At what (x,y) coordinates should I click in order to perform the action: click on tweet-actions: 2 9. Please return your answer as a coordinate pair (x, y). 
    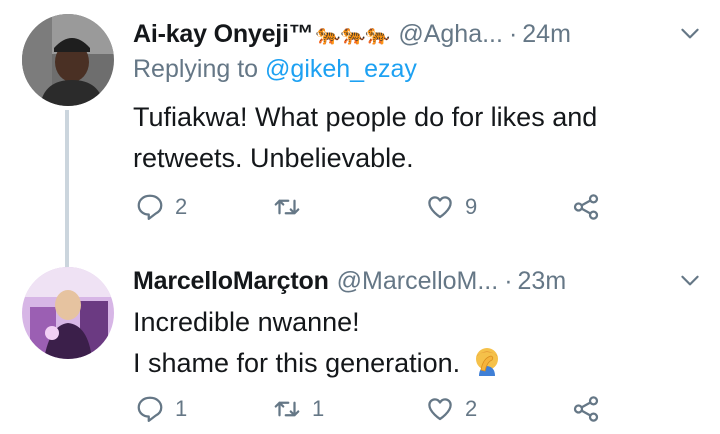
    Looking at the image, I should click on (413, 209).